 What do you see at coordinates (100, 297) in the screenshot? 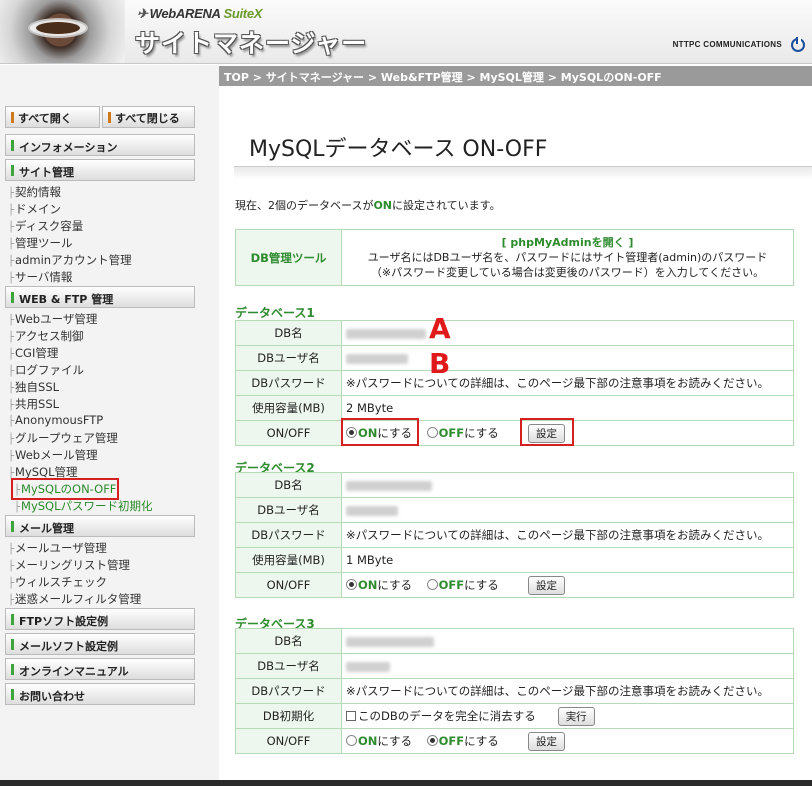
I see `sidebar-section-web-ftp: WEB & FTP 管理` at bounding box center [100, 297].